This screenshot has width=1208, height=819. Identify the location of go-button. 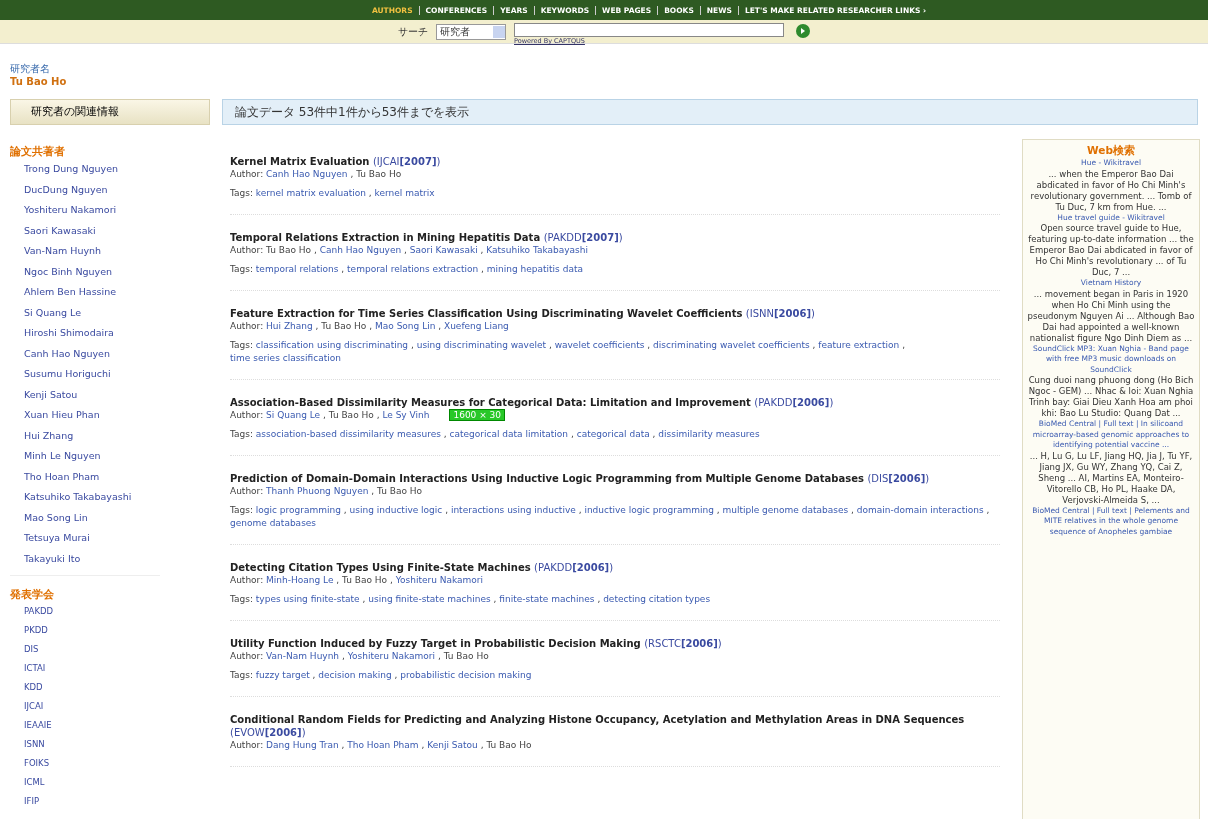
(803, 31).